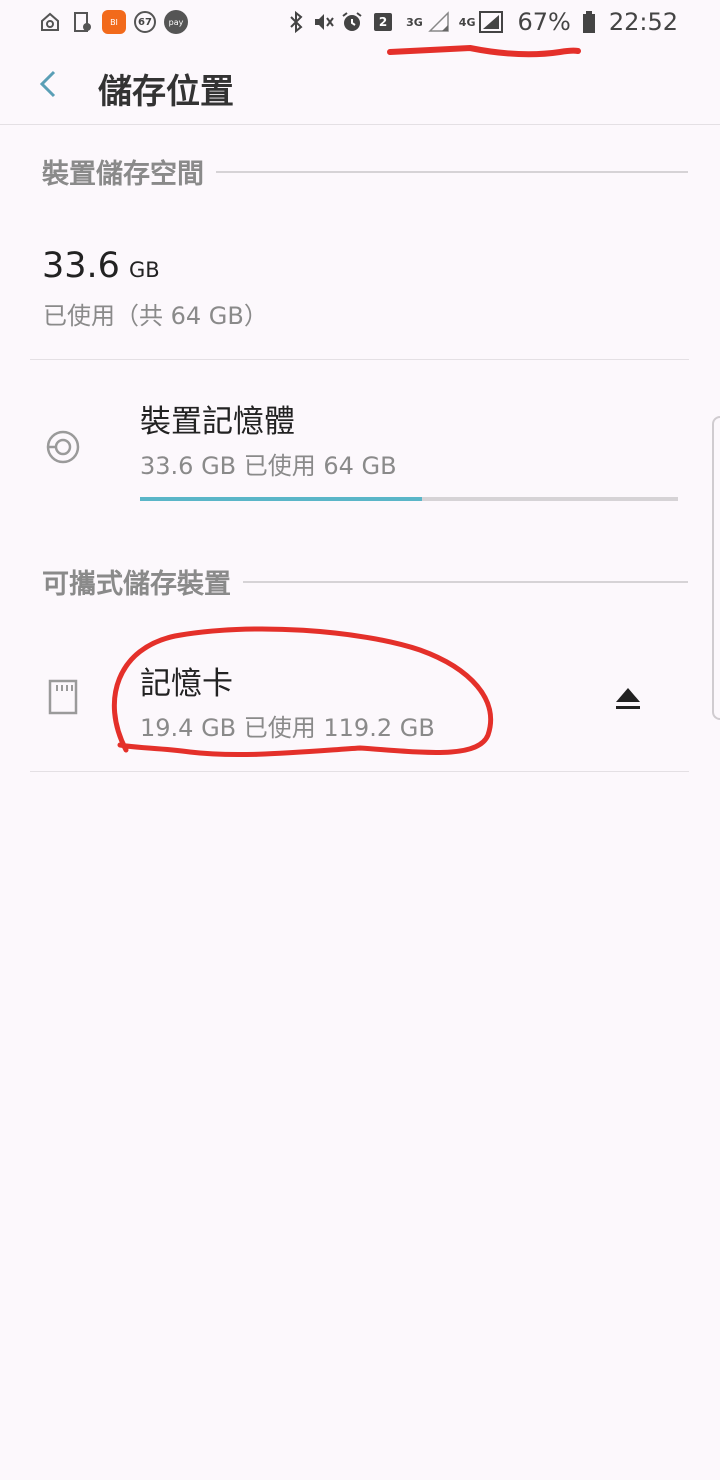 This screenshot has width=720, height=1480. What do you see at coordinates (439, 22) in the screenshot?
I see `signal-3g-icon` at bounding box center [439, 22].